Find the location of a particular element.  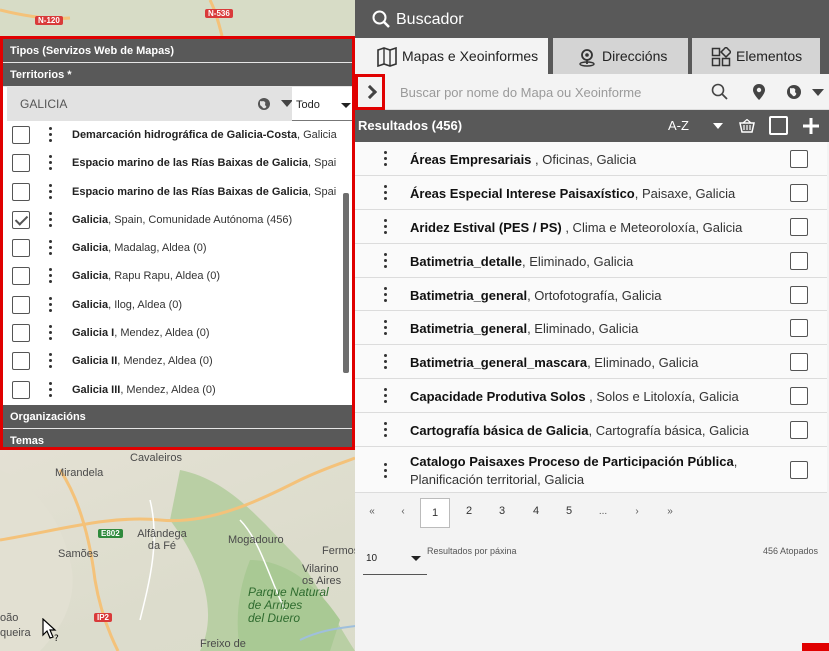

pagination-page-4: 4 is located at coordinates (536, 511).